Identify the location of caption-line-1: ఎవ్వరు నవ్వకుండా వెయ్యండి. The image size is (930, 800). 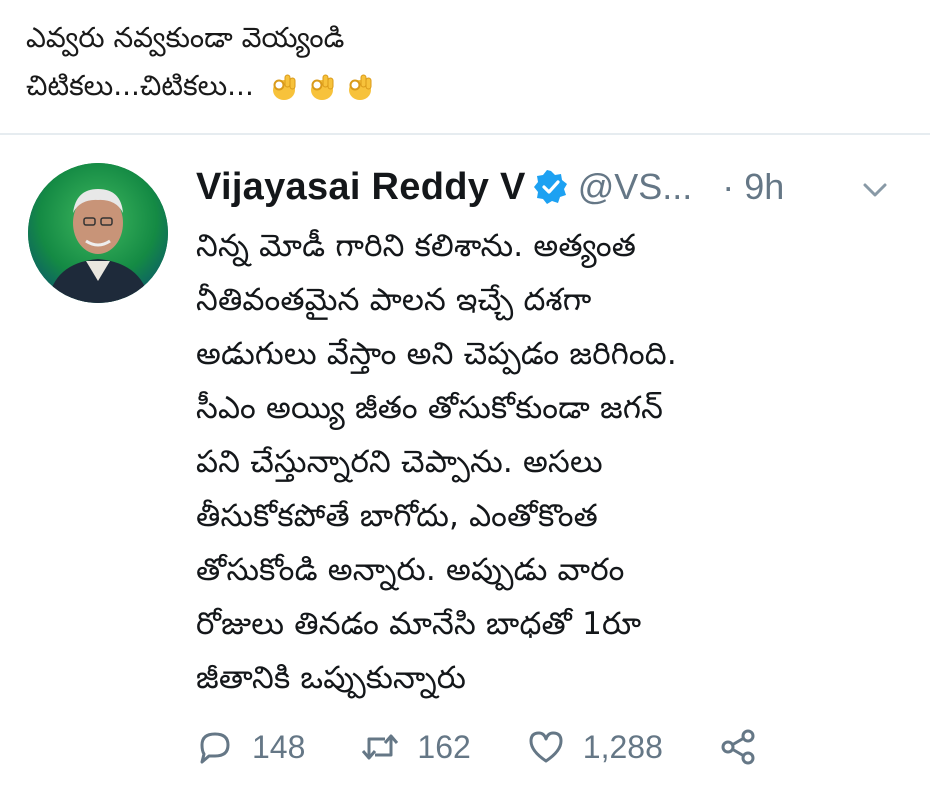
(185, 37).